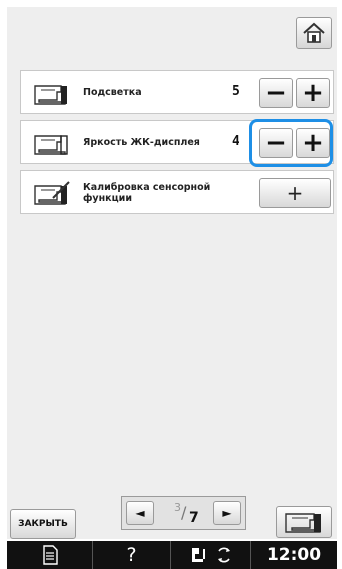 Image resolution: width=342 pixels, height=569 pixels. What do you see at coordinates (295, 193) in the screenshot?
I see `calibrate-button: +` at bounding box center [295, 193].